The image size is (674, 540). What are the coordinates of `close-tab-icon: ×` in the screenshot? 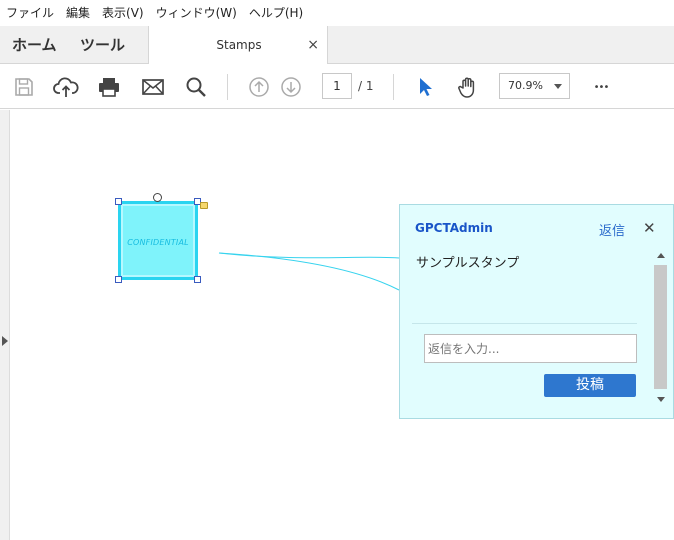 It's located at (313, 45).